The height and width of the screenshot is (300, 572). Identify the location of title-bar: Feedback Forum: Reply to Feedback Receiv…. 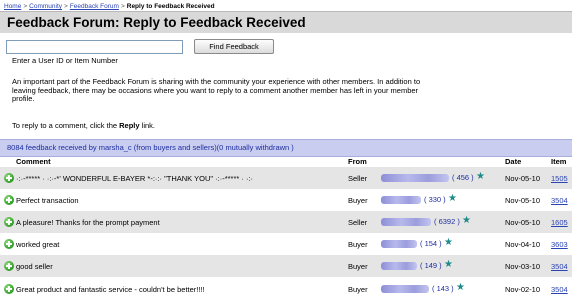
(286, 22).